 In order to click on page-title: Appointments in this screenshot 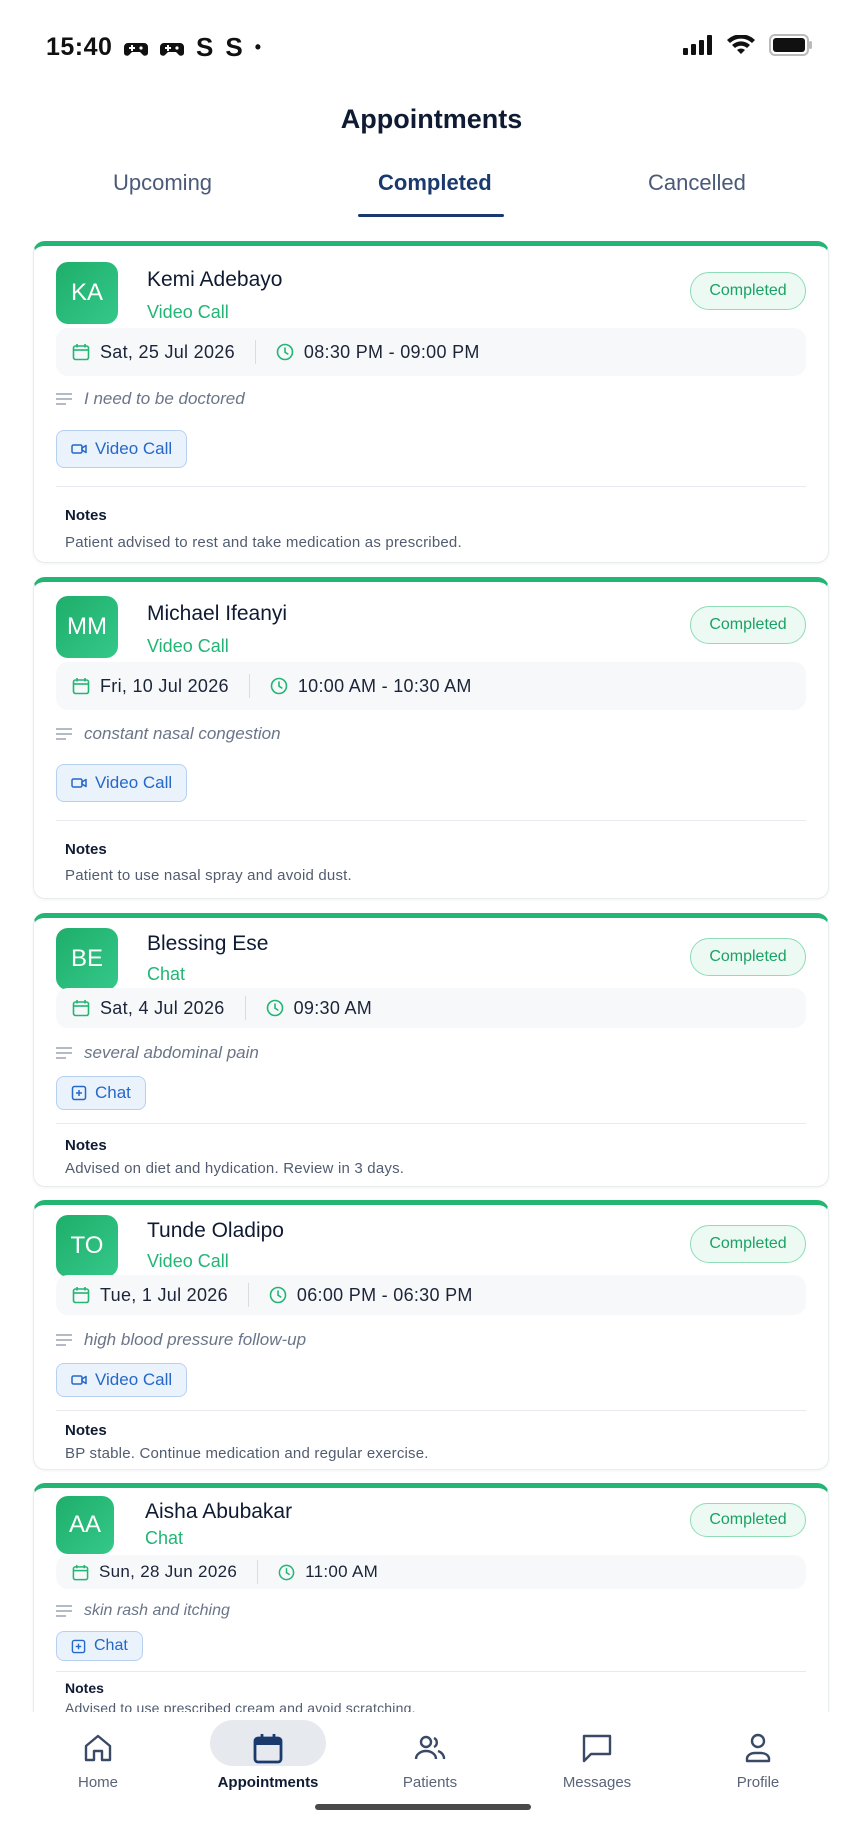, I will do `click(431, 119)`.